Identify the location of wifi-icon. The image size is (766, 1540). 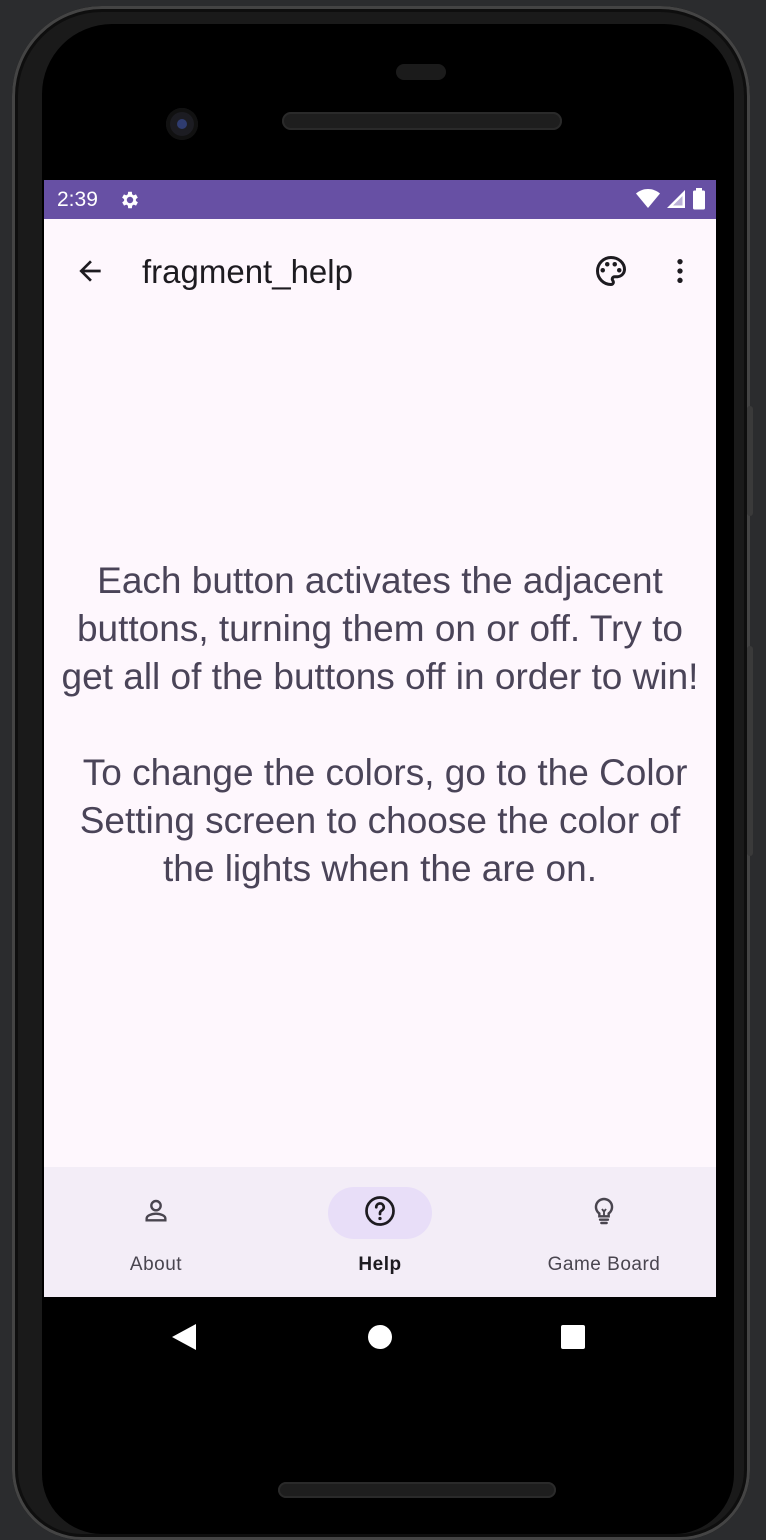
(648, 201).